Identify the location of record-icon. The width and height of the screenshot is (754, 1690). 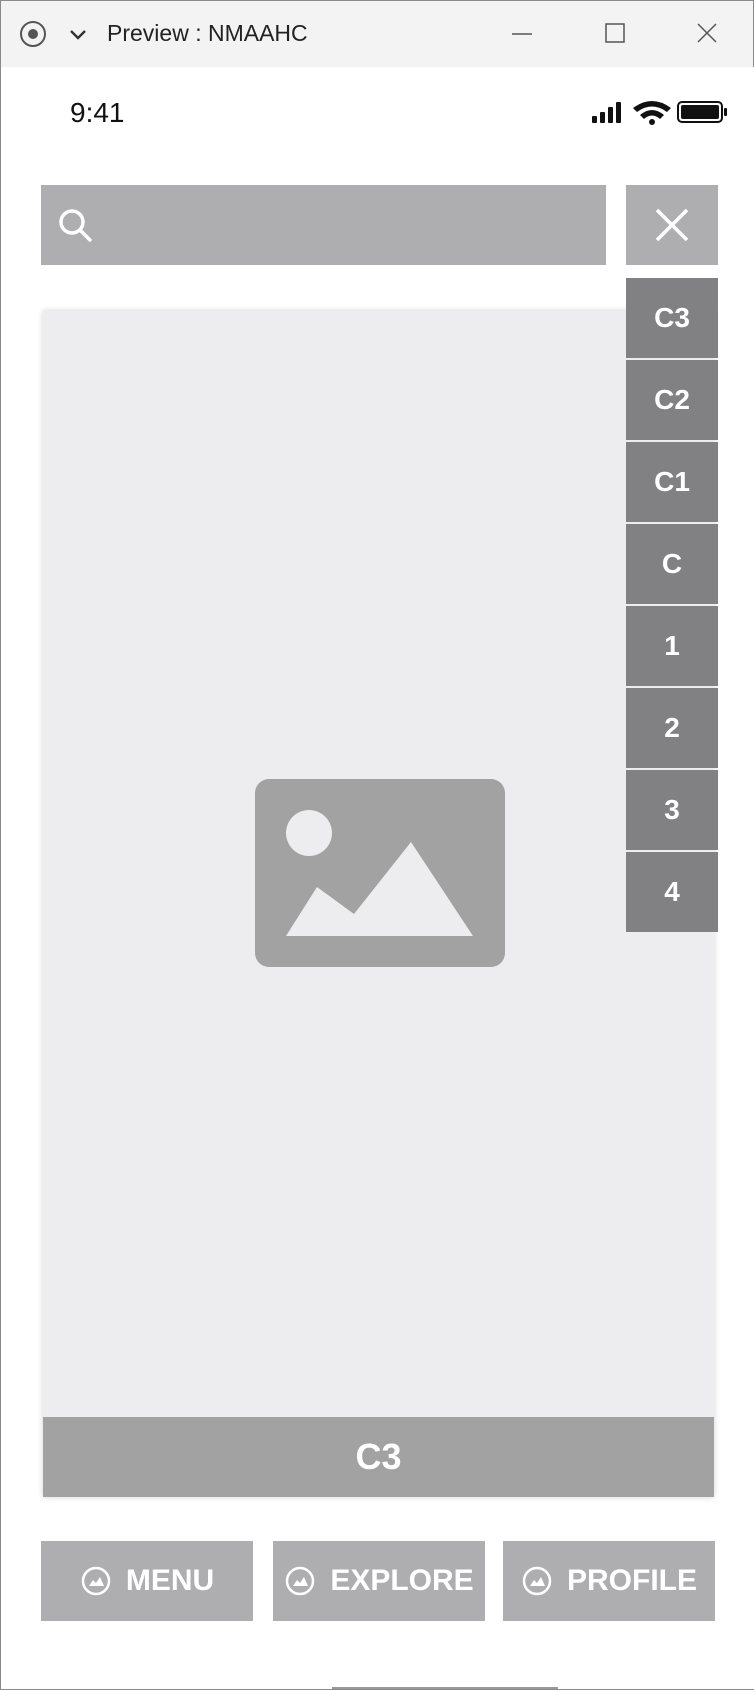
(33, 34).